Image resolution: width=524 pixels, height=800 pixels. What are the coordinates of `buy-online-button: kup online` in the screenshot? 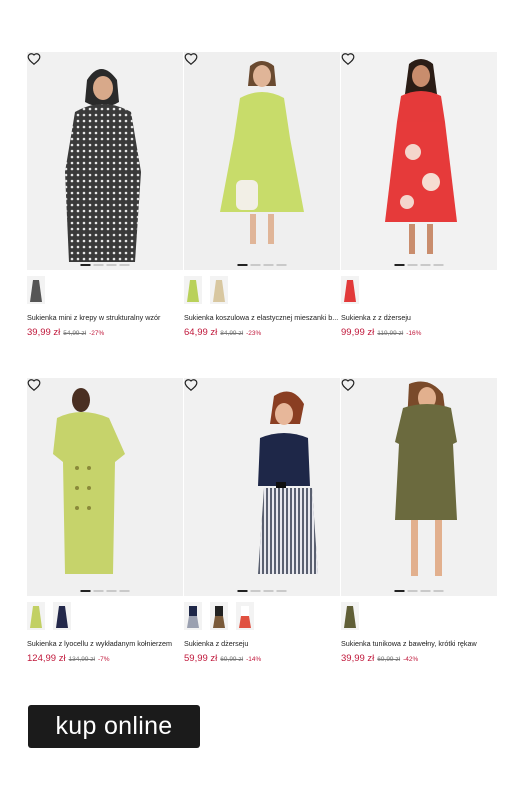 It's located at (114, 726).